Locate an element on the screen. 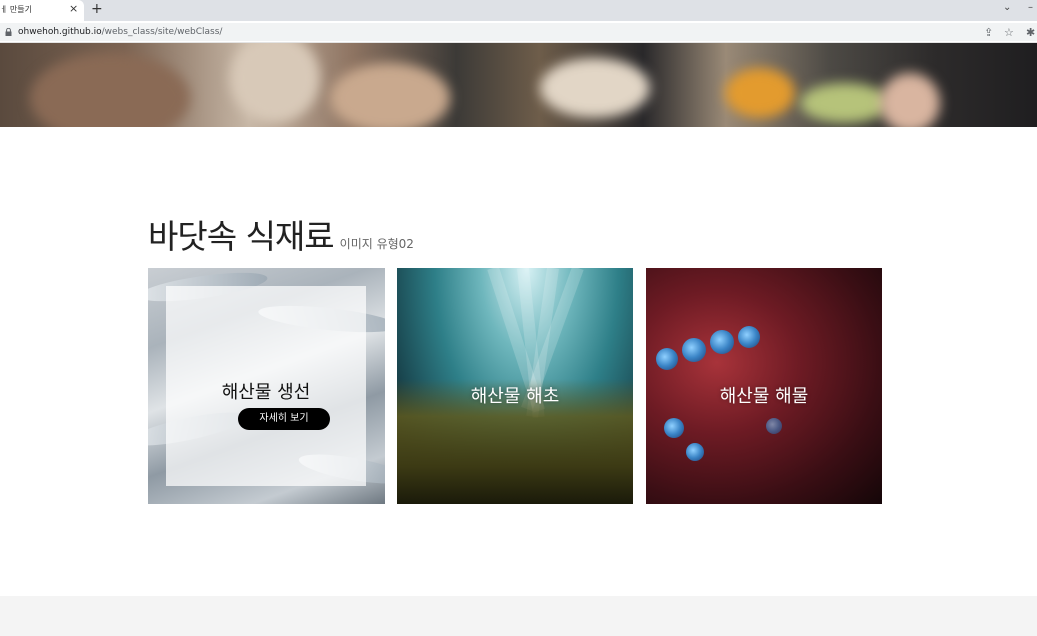  card-label: 해산물 해물 is located at coordinates (764, 396).